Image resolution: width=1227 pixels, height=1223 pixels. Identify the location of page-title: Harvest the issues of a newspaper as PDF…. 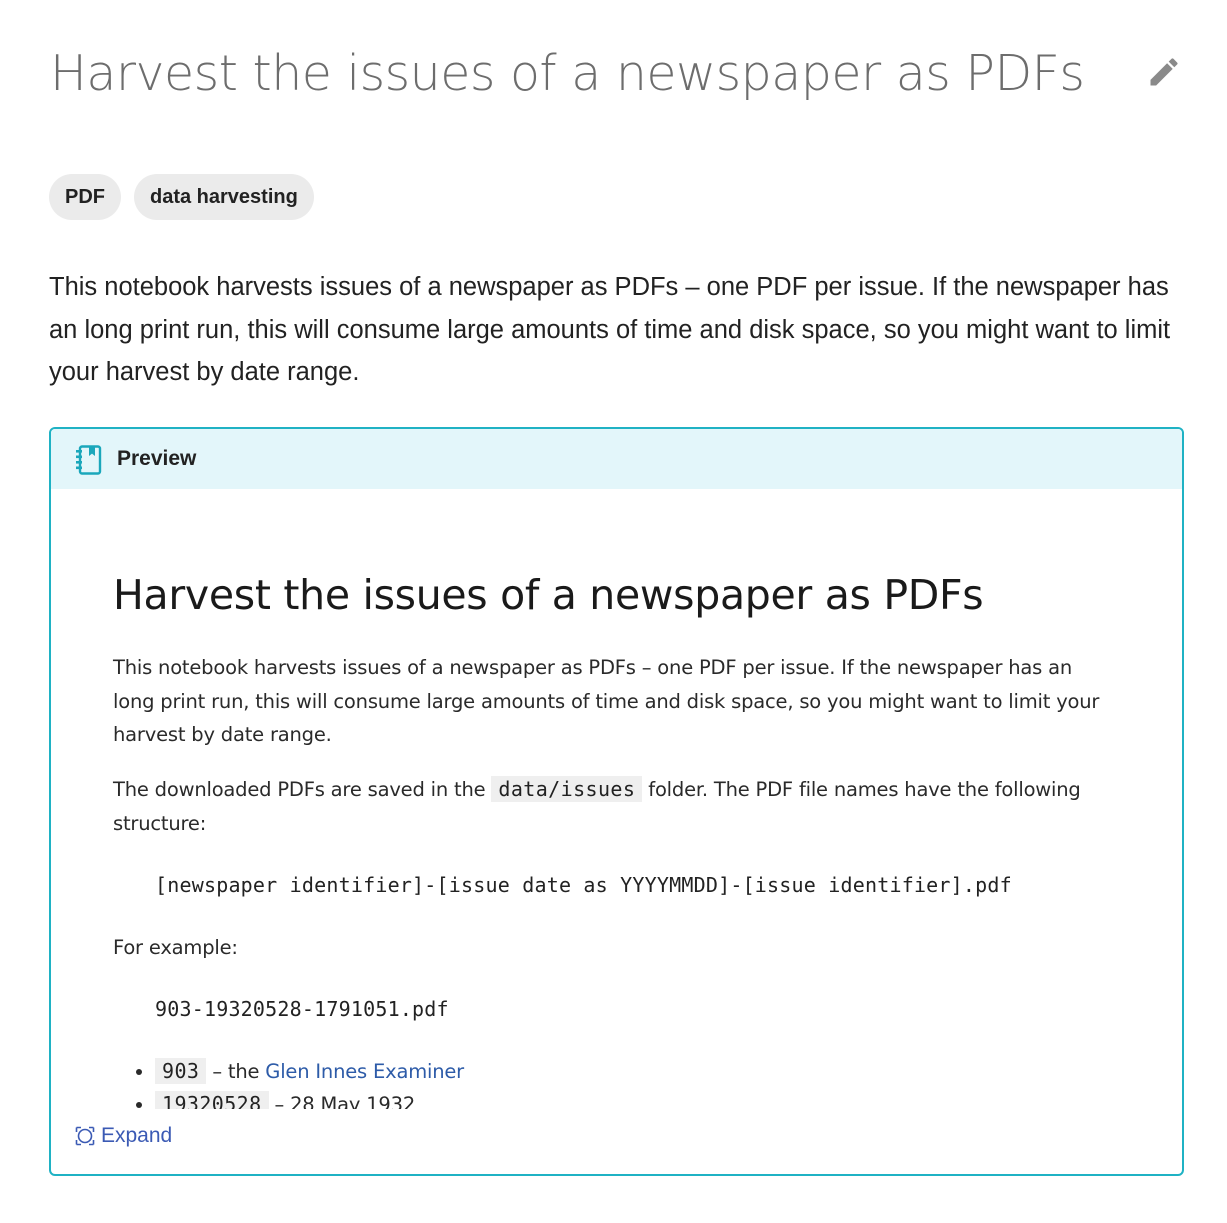
(567, 73).